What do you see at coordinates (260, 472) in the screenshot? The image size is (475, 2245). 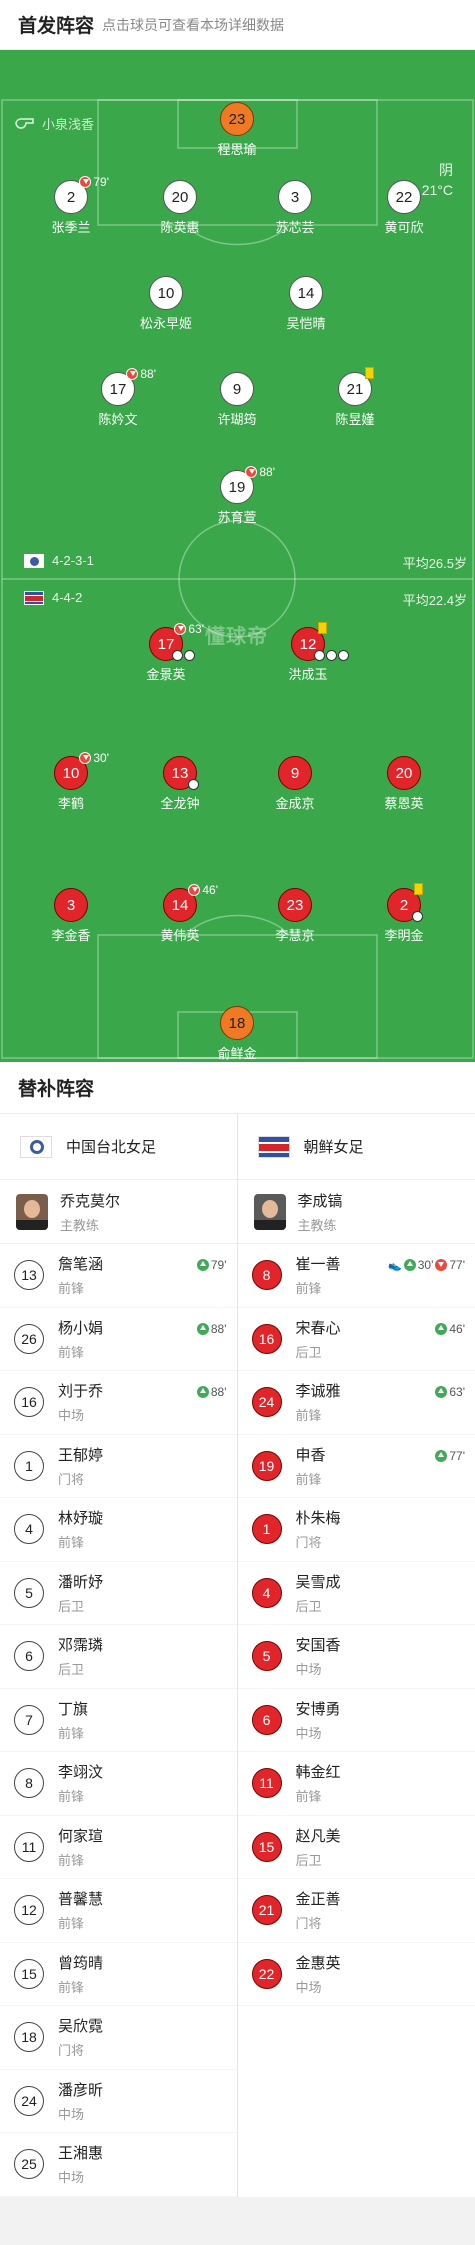 I see `sub-out-badge: 88'` at bounding box center [260, 472].